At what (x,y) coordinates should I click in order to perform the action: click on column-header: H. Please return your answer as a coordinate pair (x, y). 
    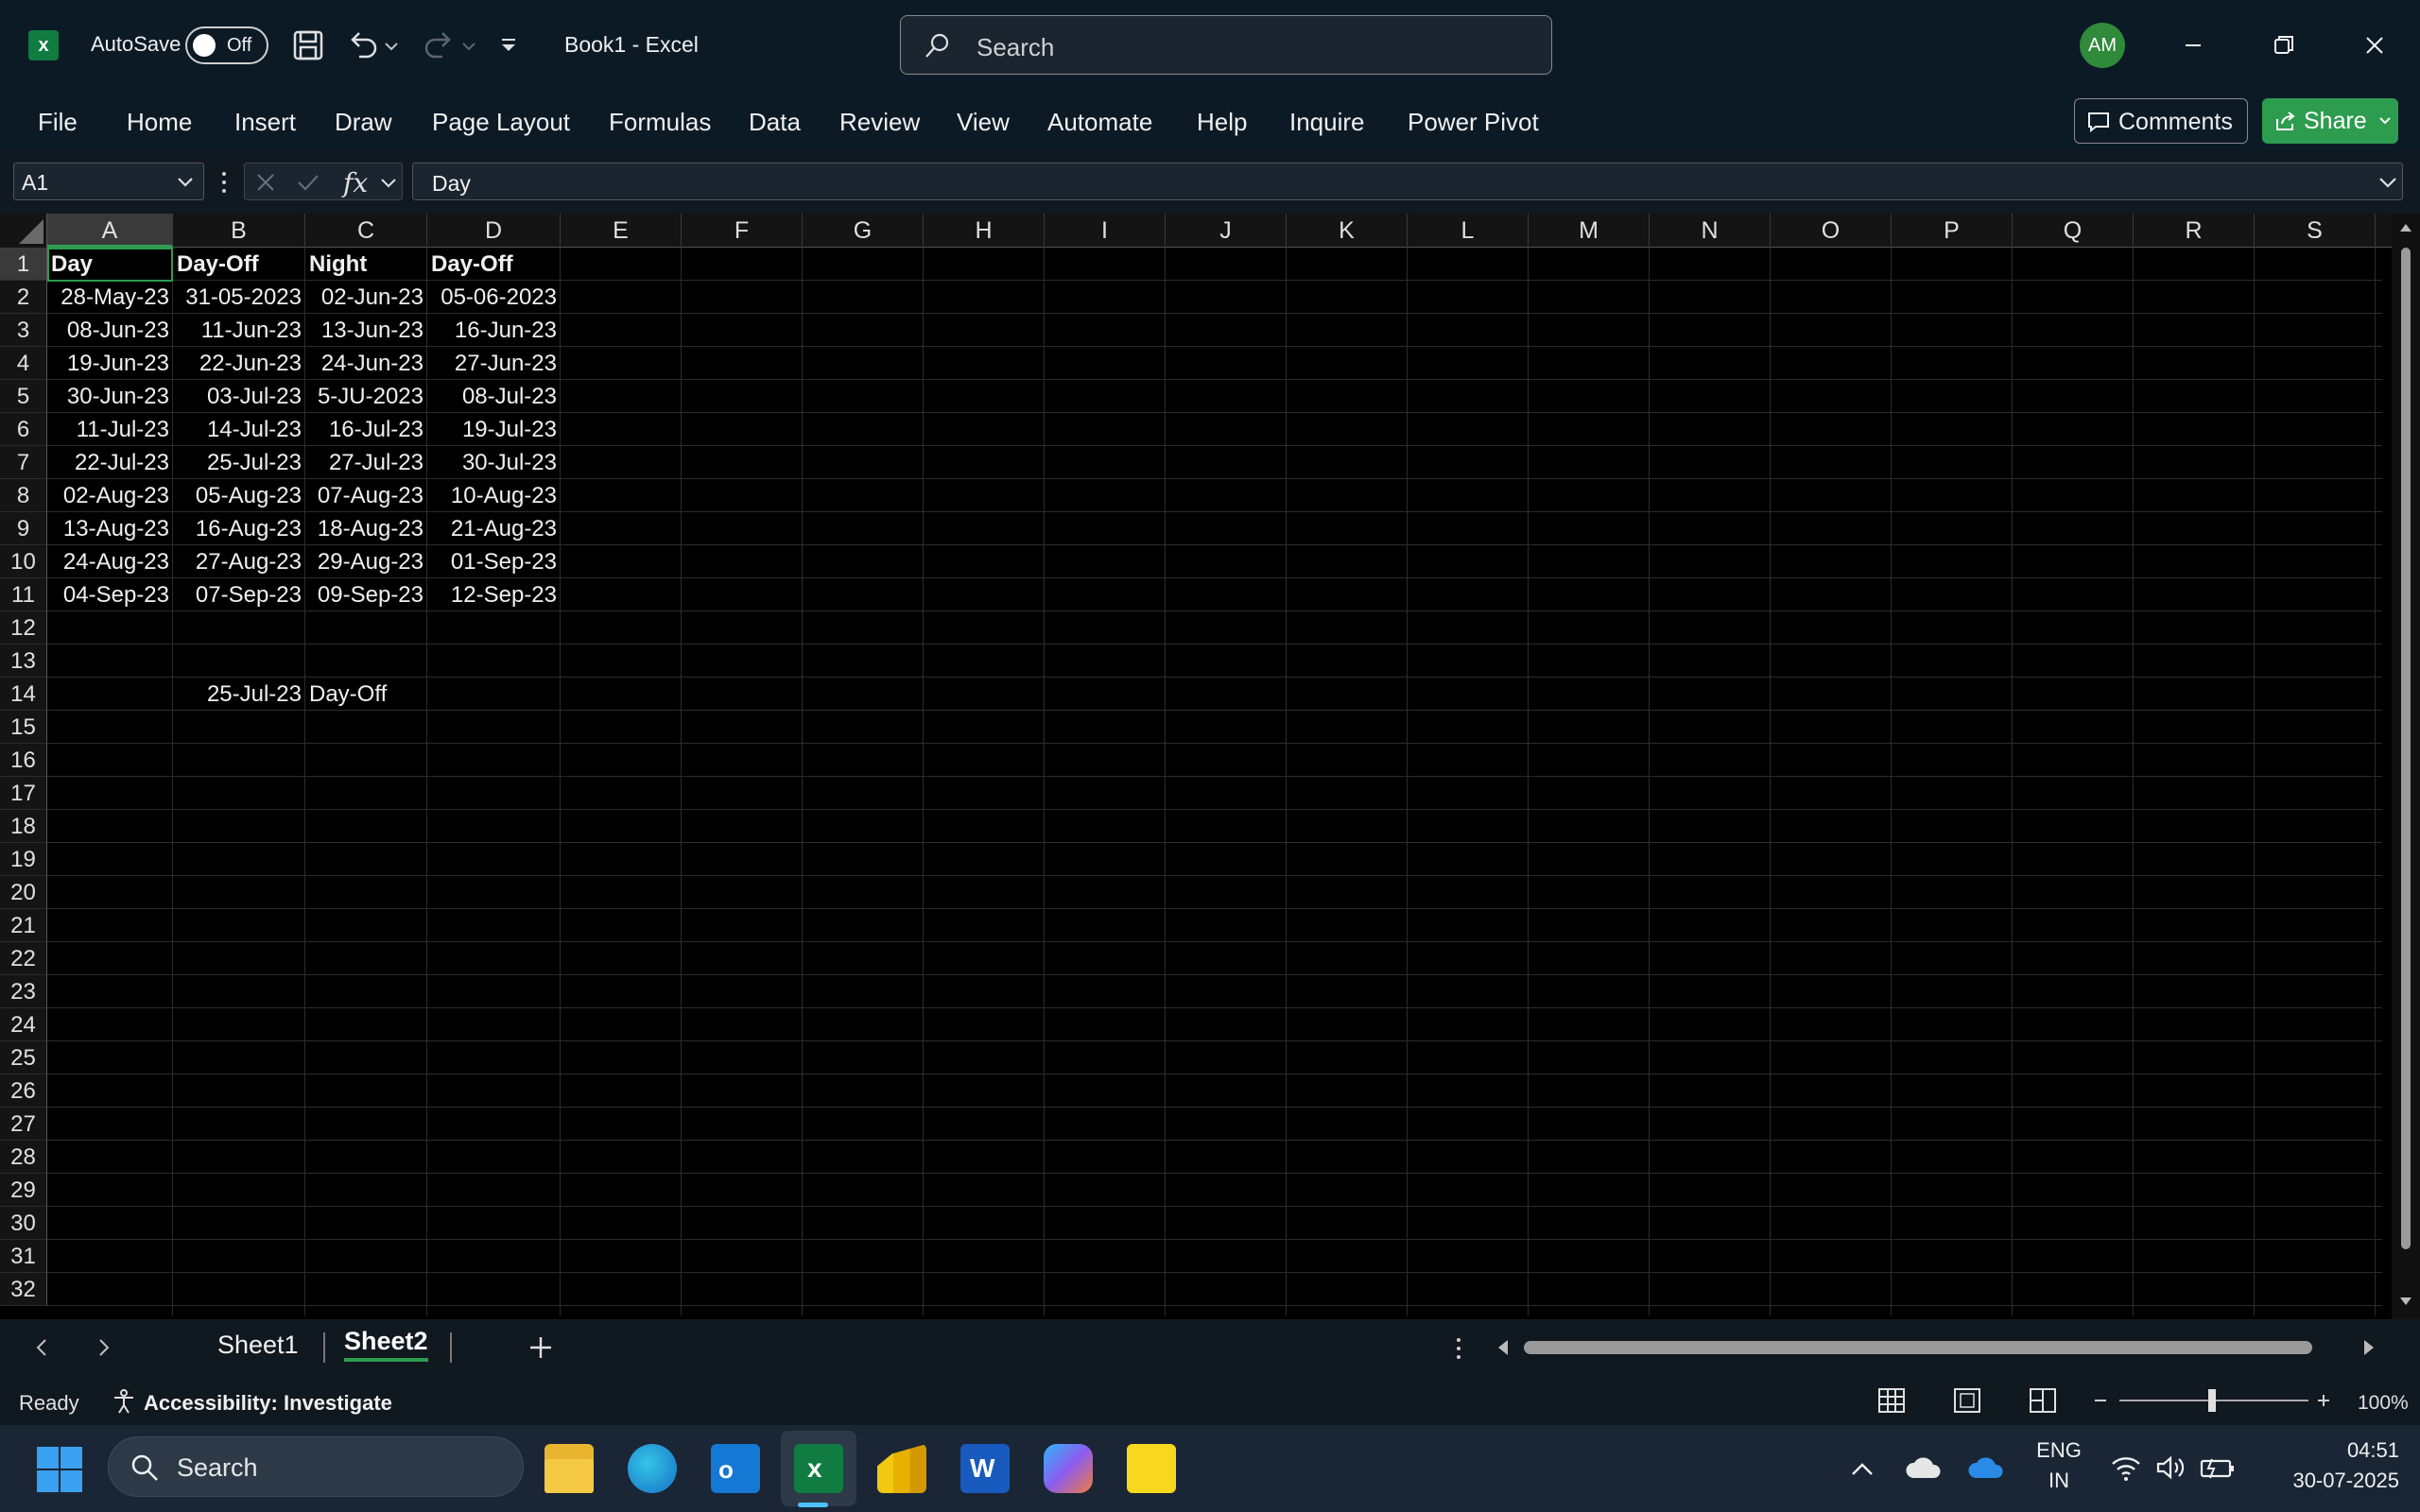
    Looking at the image, I should click on (984, 231).